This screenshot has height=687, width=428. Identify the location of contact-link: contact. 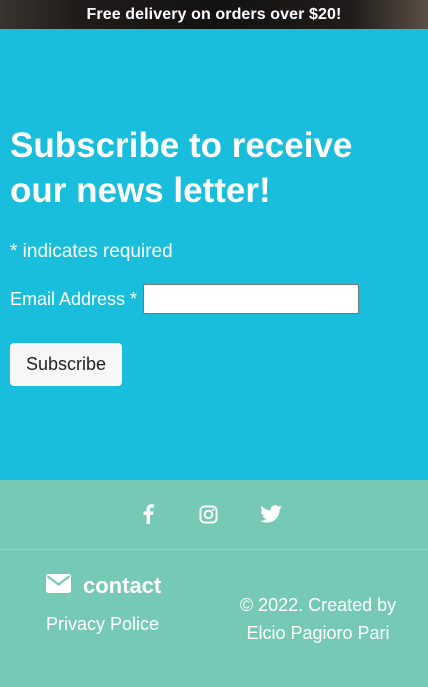
(103, 586).